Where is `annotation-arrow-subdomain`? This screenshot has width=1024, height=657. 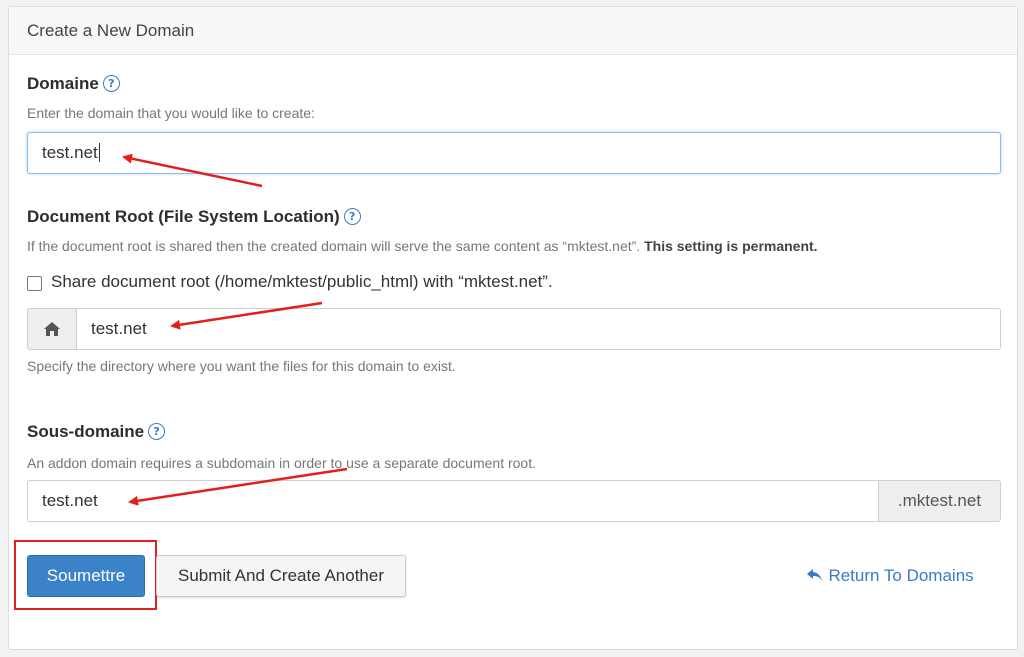 annotation-arrow-subdomain is located at coordinates (238, 486).